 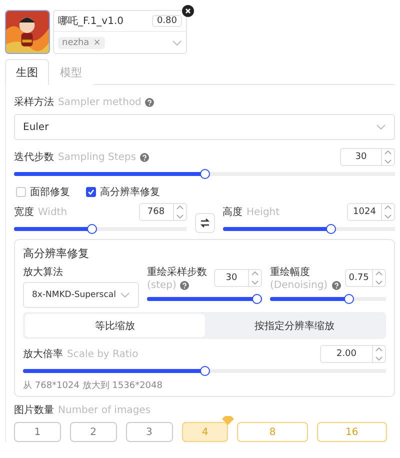 What do you see at coordinates (102, 354) in the screenshot?
I see `field-hint: Scale by Ratio` at bounding box center [102, 354].